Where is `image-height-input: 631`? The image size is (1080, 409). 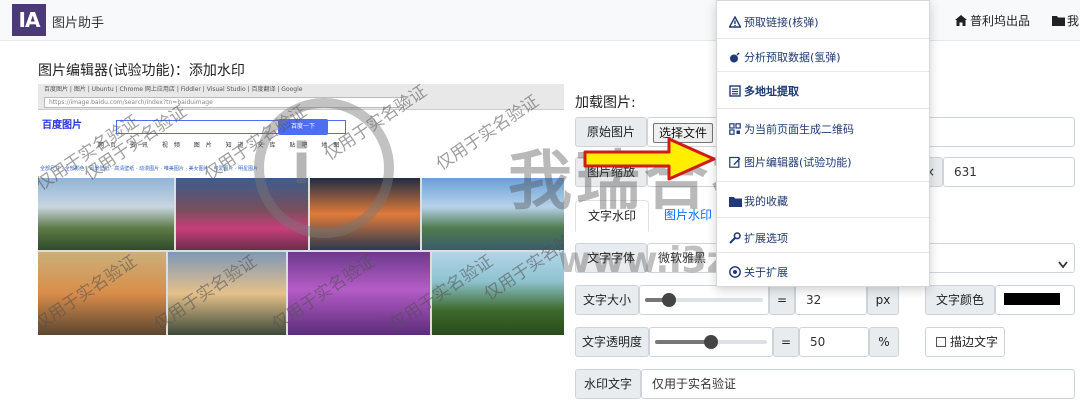 image-height-input: 631 is located at coordinates (1009, 172).